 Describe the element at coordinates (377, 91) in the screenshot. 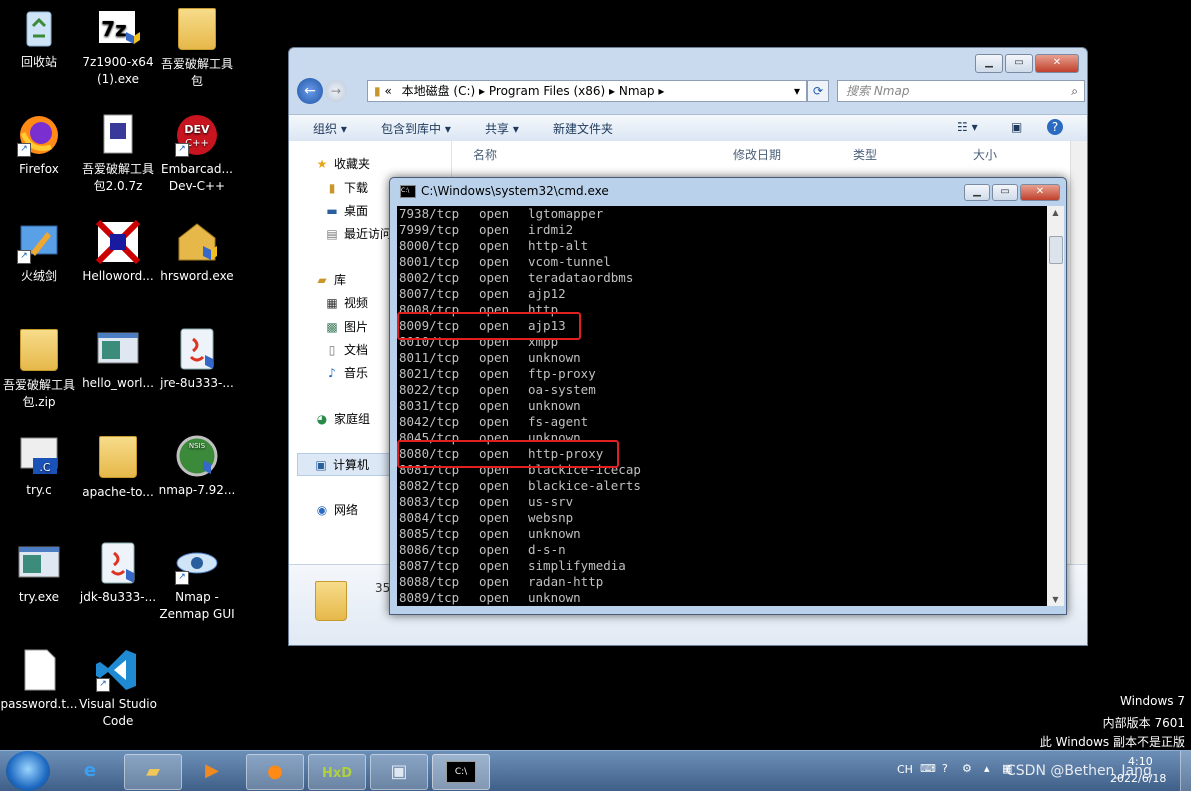

I see `folder-icon: ▮` at that location.